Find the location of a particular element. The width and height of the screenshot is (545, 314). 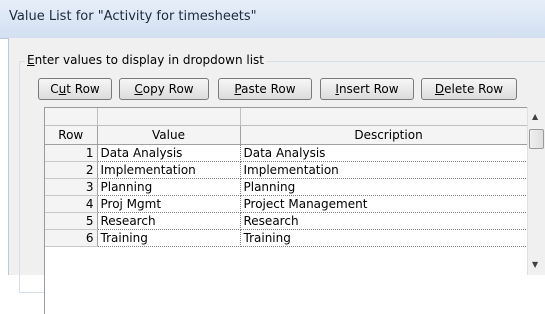

scroll-up-icon: ▲ is located at coordinates (535, 117).